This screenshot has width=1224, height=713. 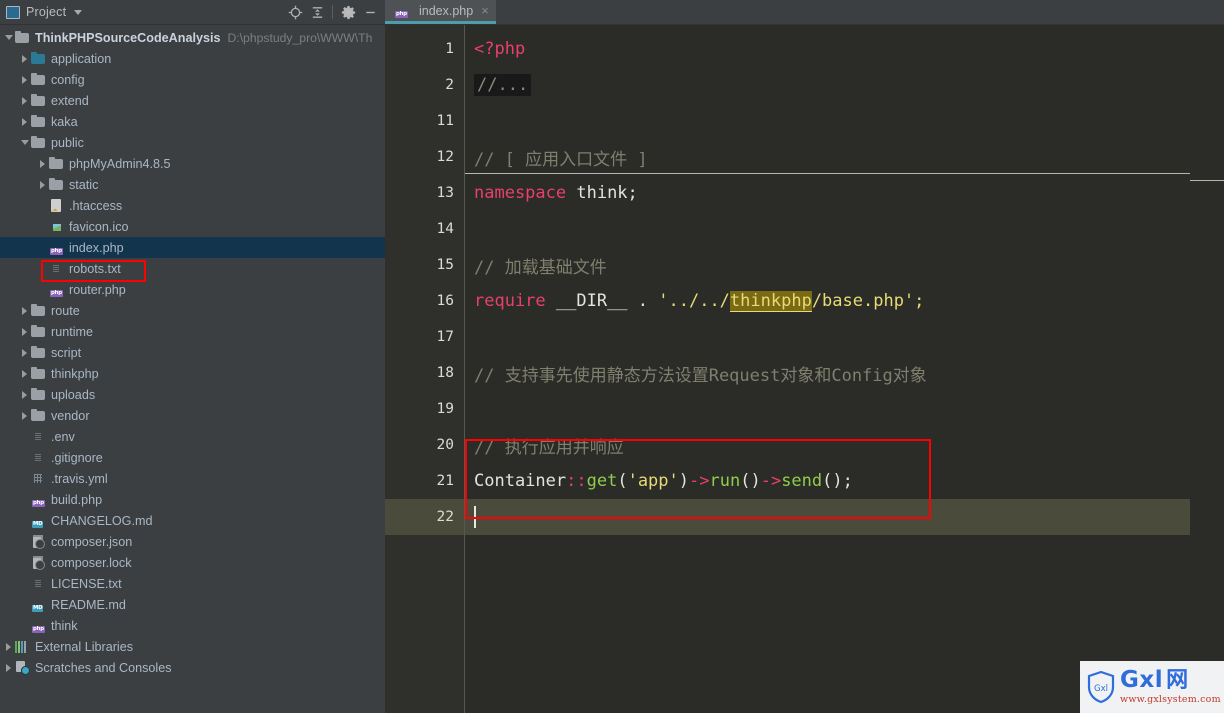 What do you see at coordinates (192, 226) in the screenshot?
I see `tree-row-favicon: favicon.ico` at bounding box center [192, 226].